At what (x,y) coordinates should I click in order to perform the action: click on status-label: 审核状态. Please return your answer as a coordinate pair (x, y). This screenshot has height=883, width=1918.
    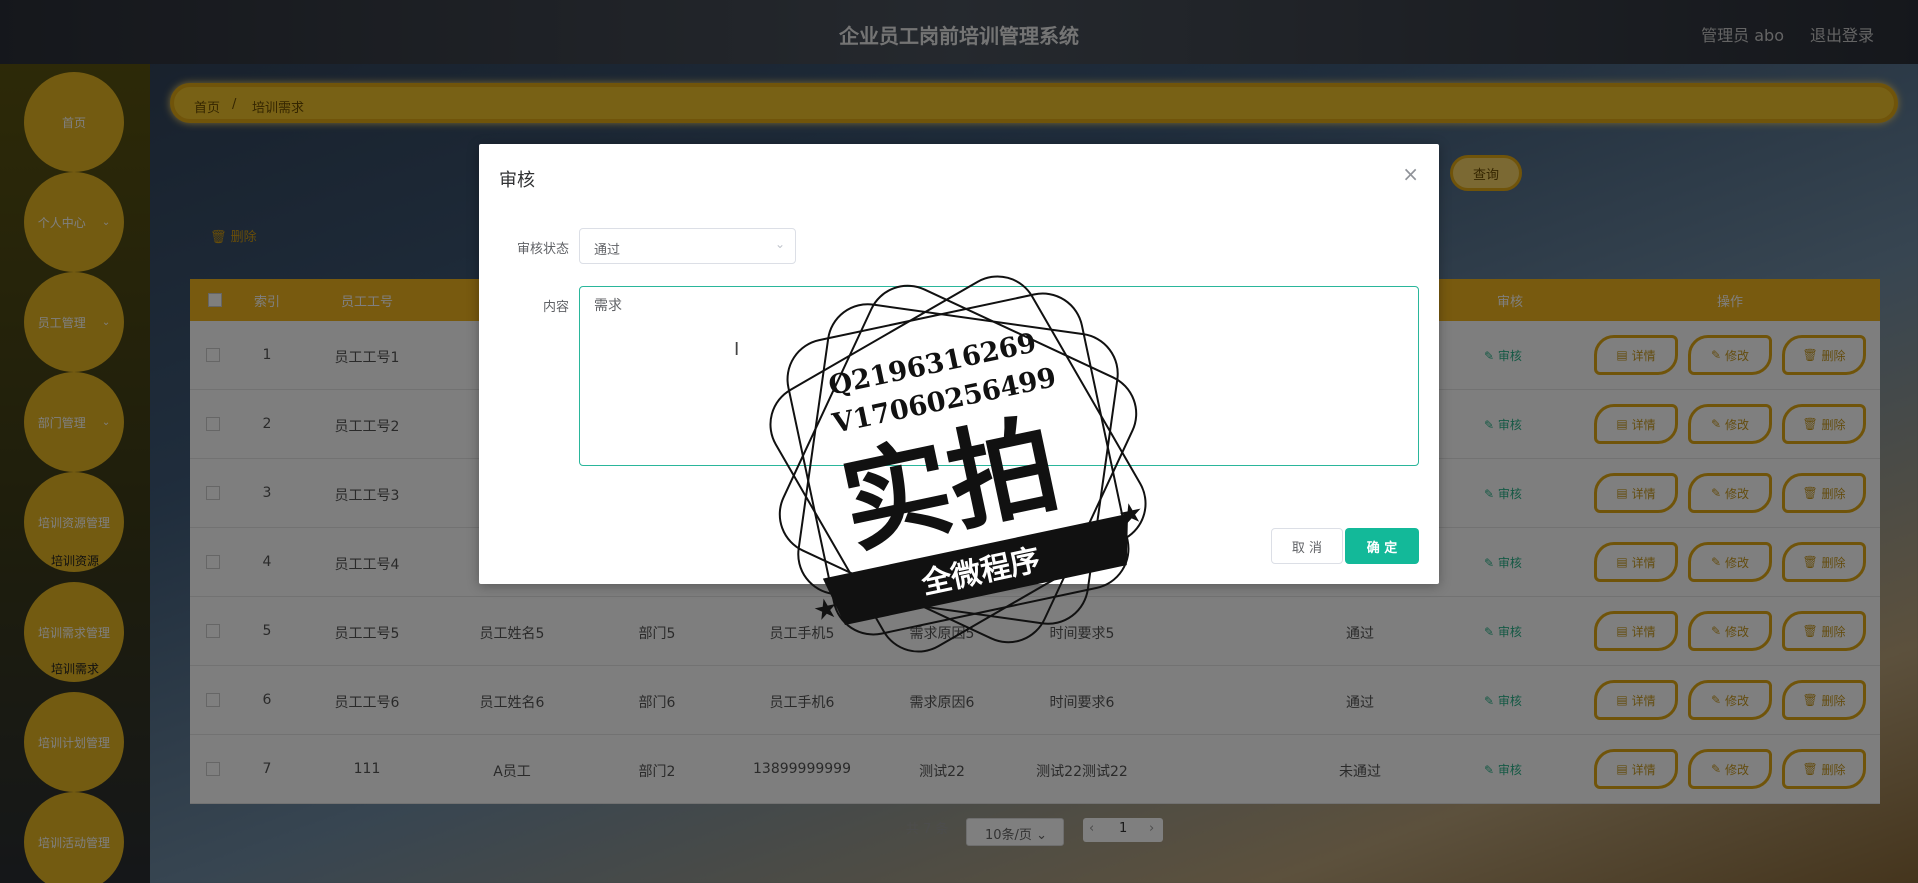
    Looking at the image, I should click on (542, 249).